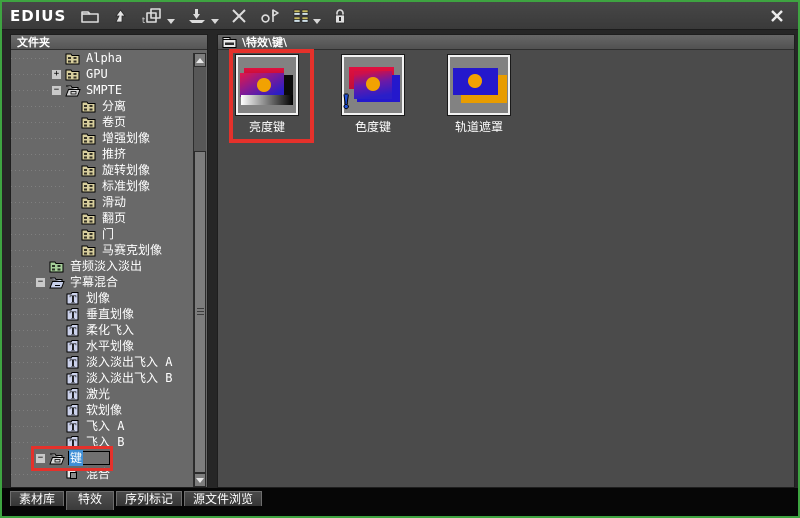  I want to click on tree-item: T 柔化飞入, so click(102, 330).